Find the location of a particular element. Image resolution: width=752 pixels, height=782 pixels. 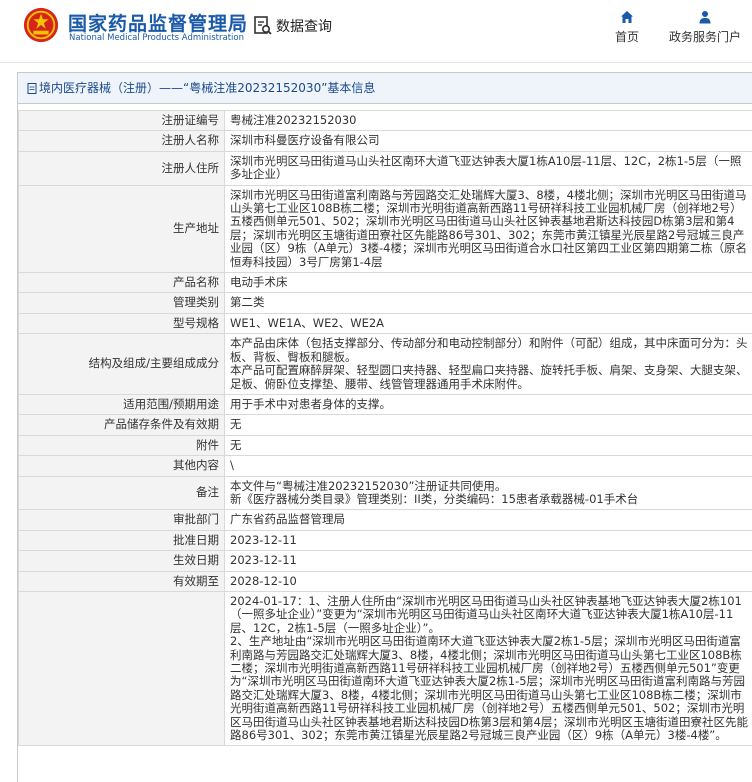

table-row: 注册证编号粤械注准20232152030 is located at coordinates (385, 121).